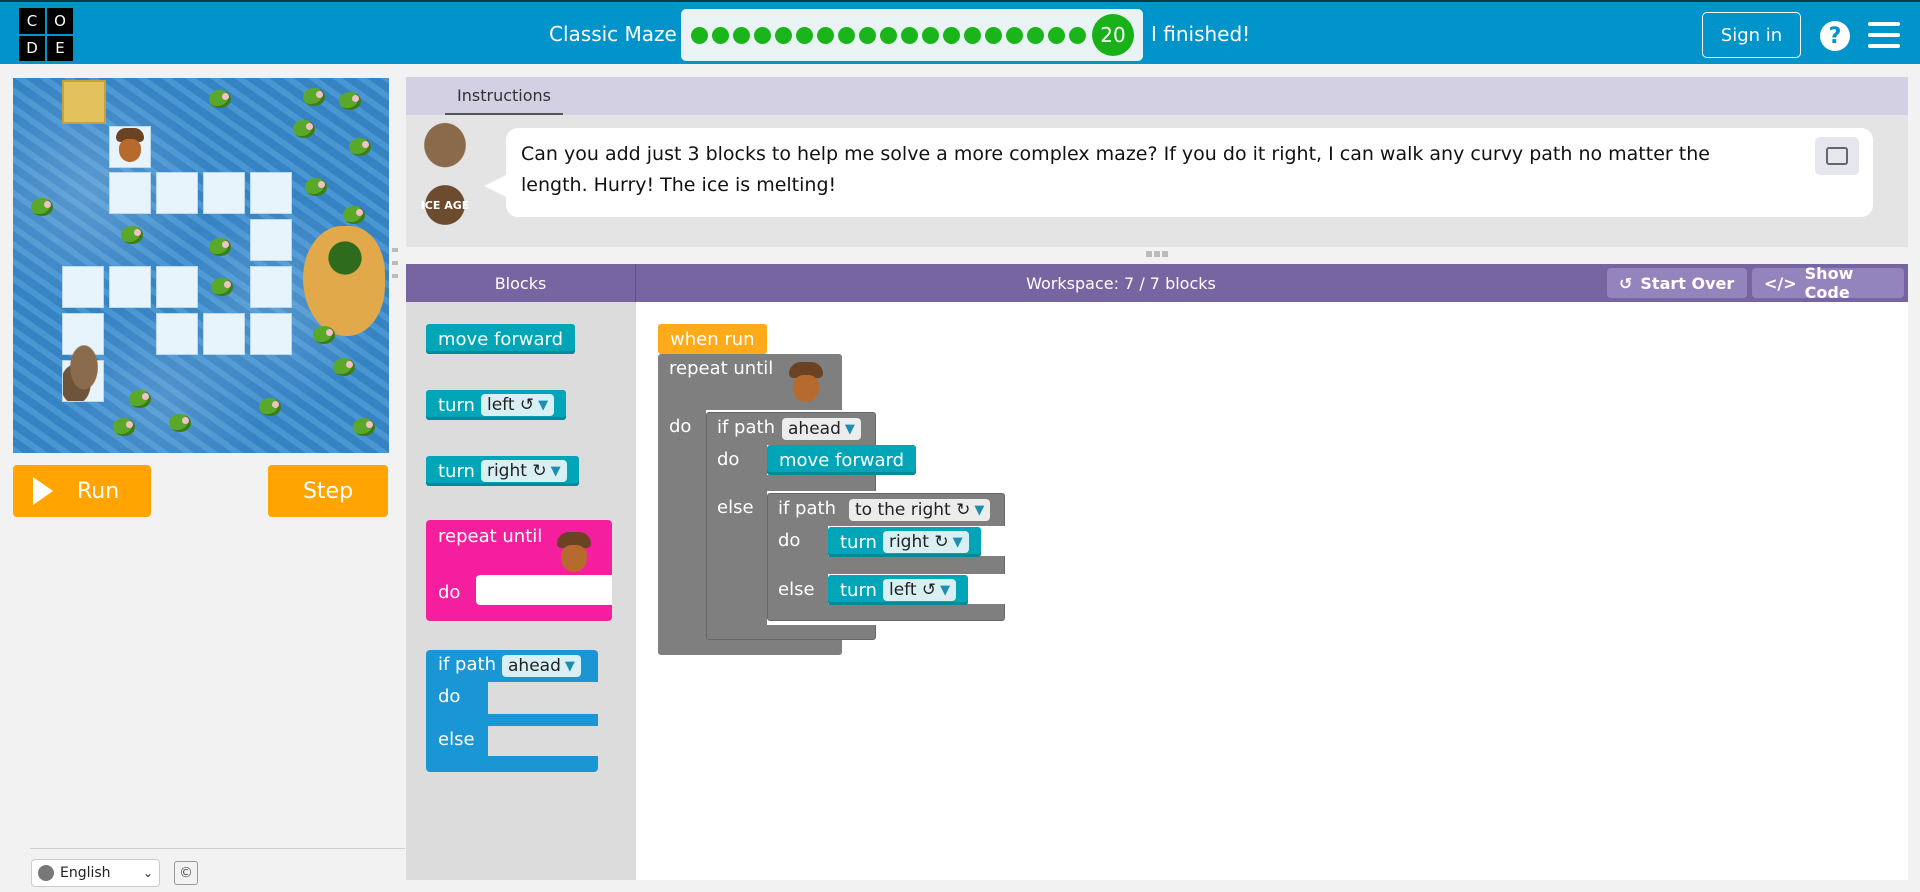  I want to click on toolbox-header: Blocks, so click(521, 283).